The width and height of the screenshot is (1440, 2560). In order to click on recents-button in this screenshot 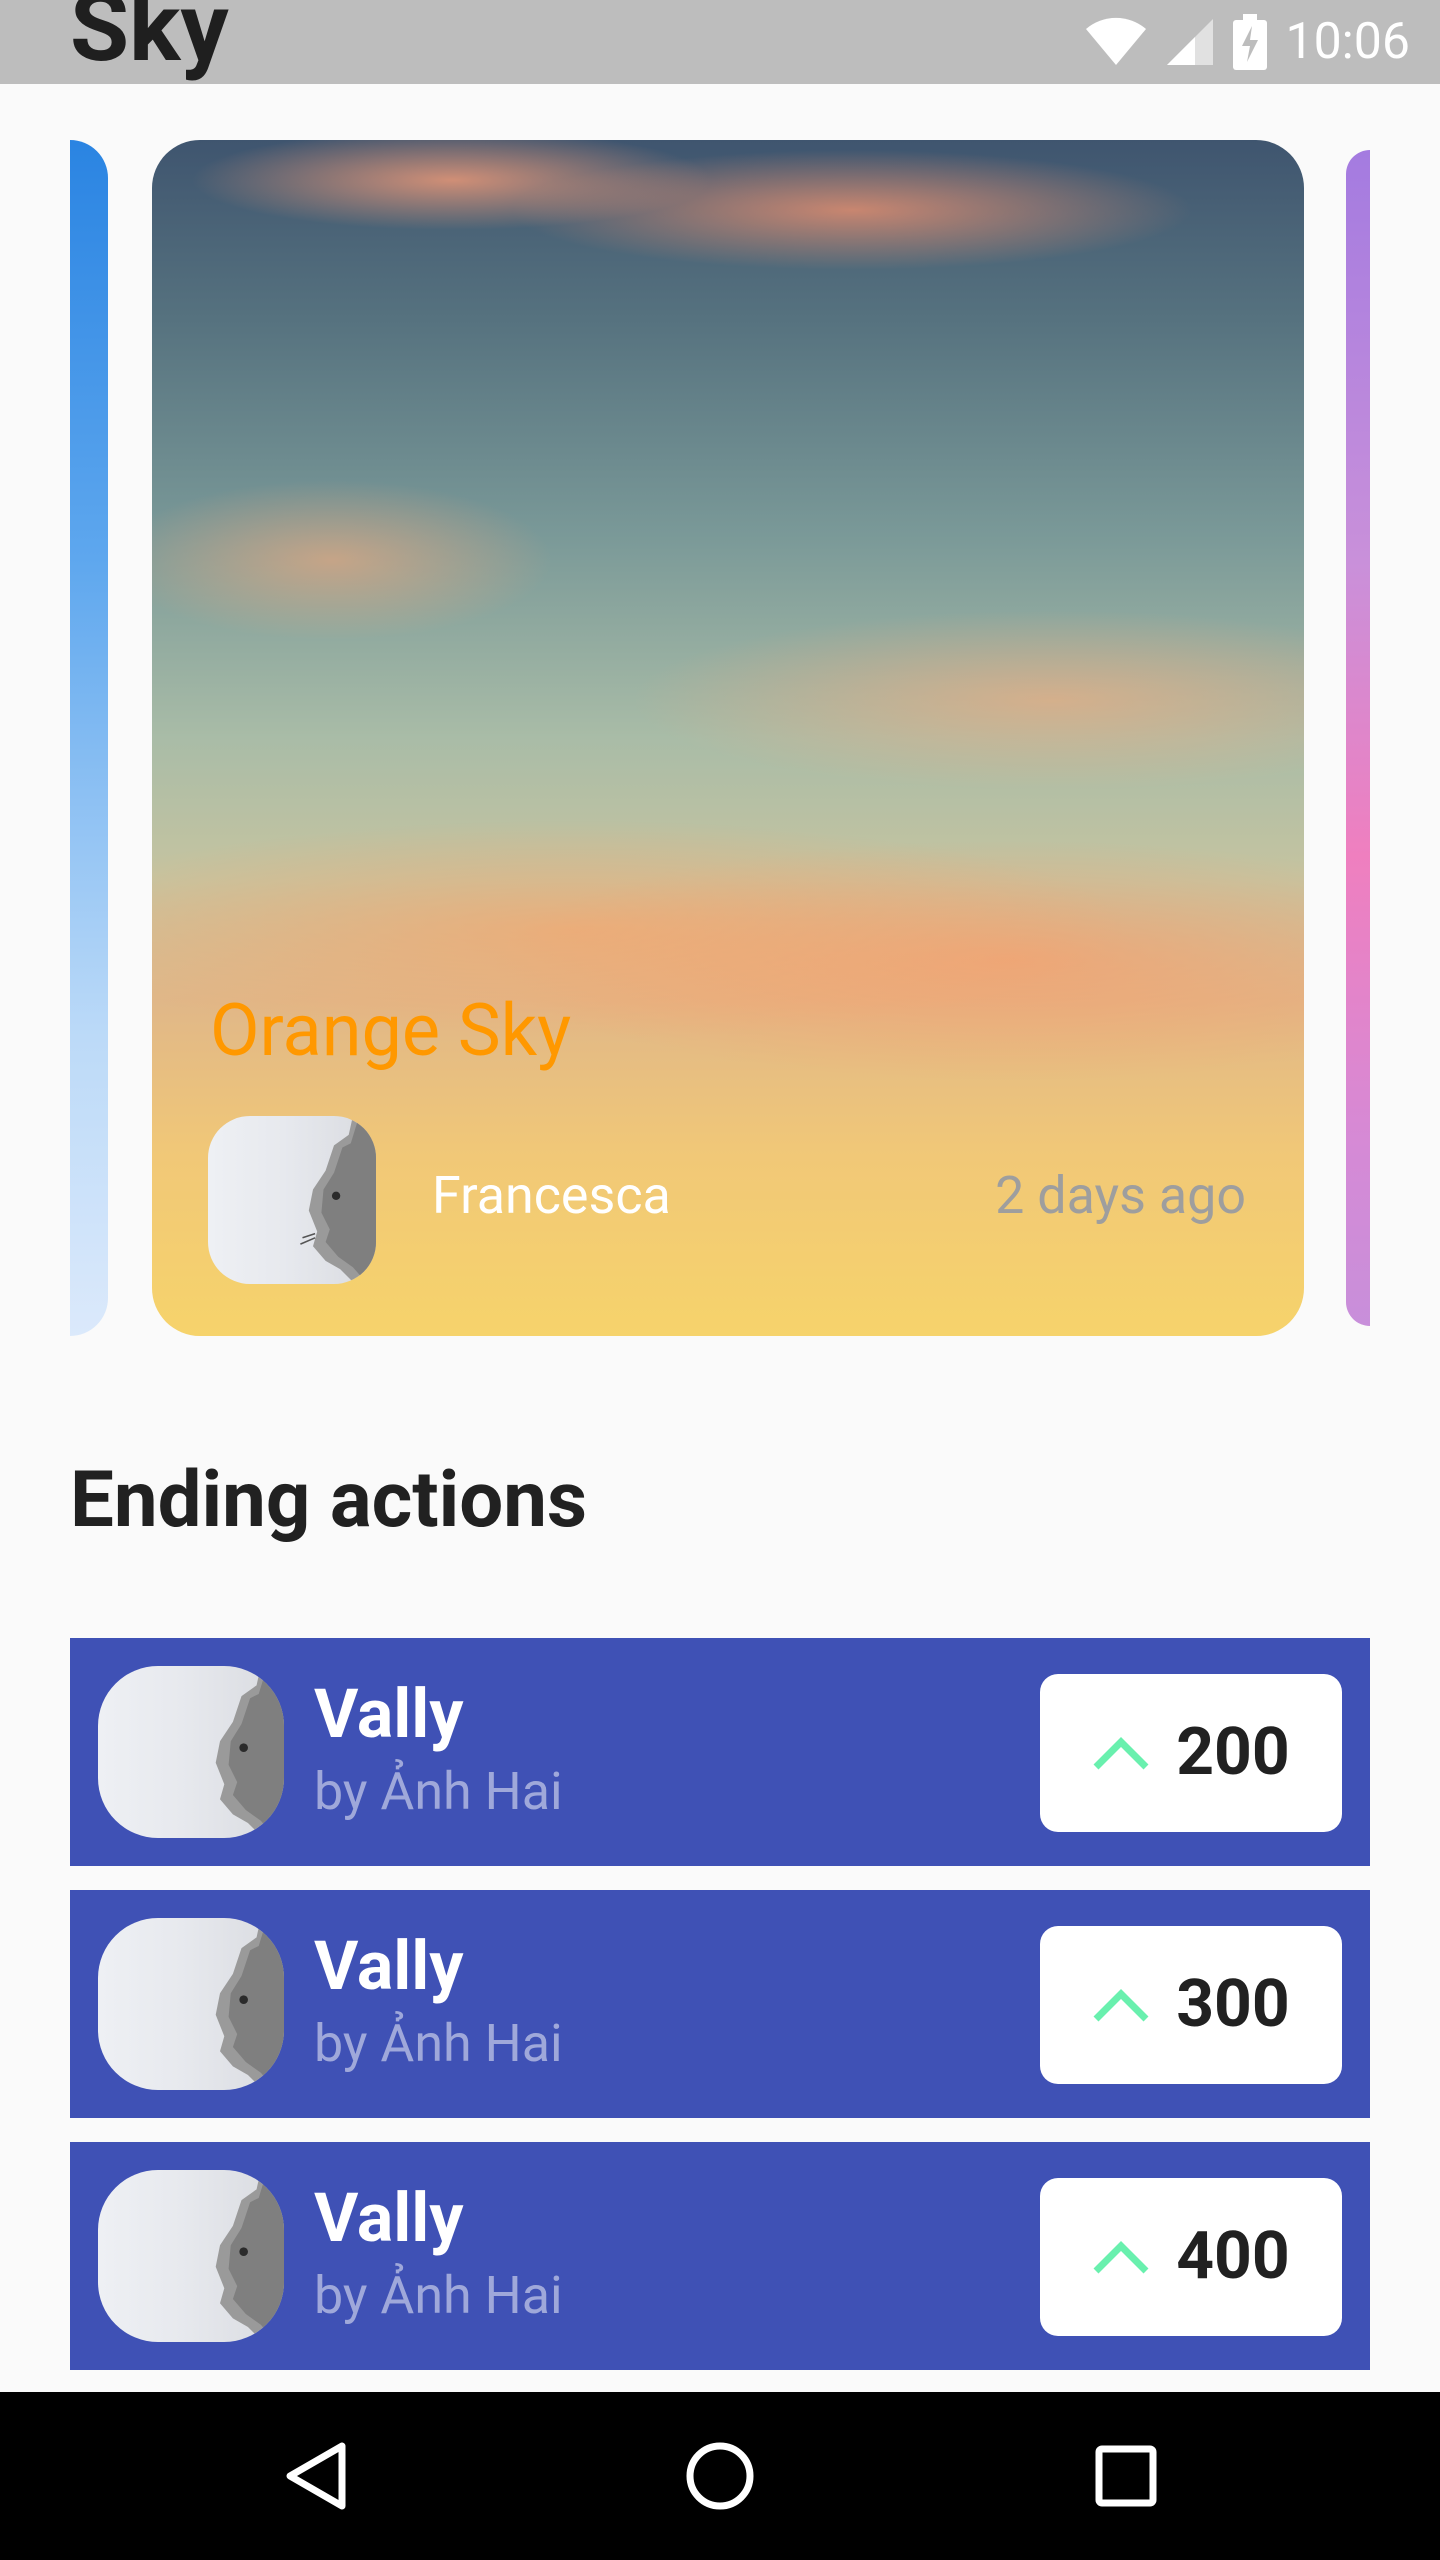, I will do `click(1126, 2476)`.